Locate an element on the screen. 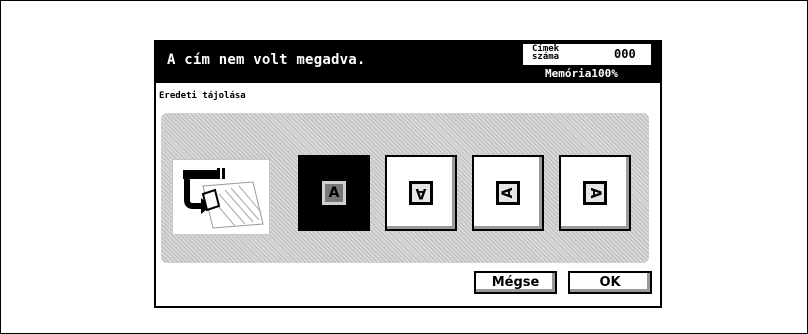 This screenshot has width=808, height=334. status-message: A cím nem volt megadva. is located at coordinates (266, 60).